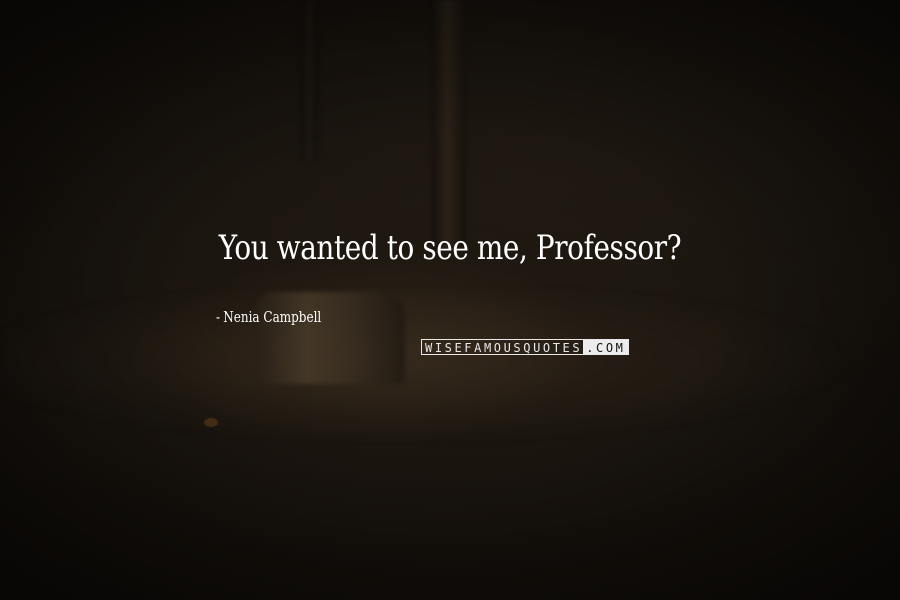  Describe the element at coordinates (504, 348) in the screenshot. I see `watermark-main: WISEFAMOUSQUOTES` at that location.